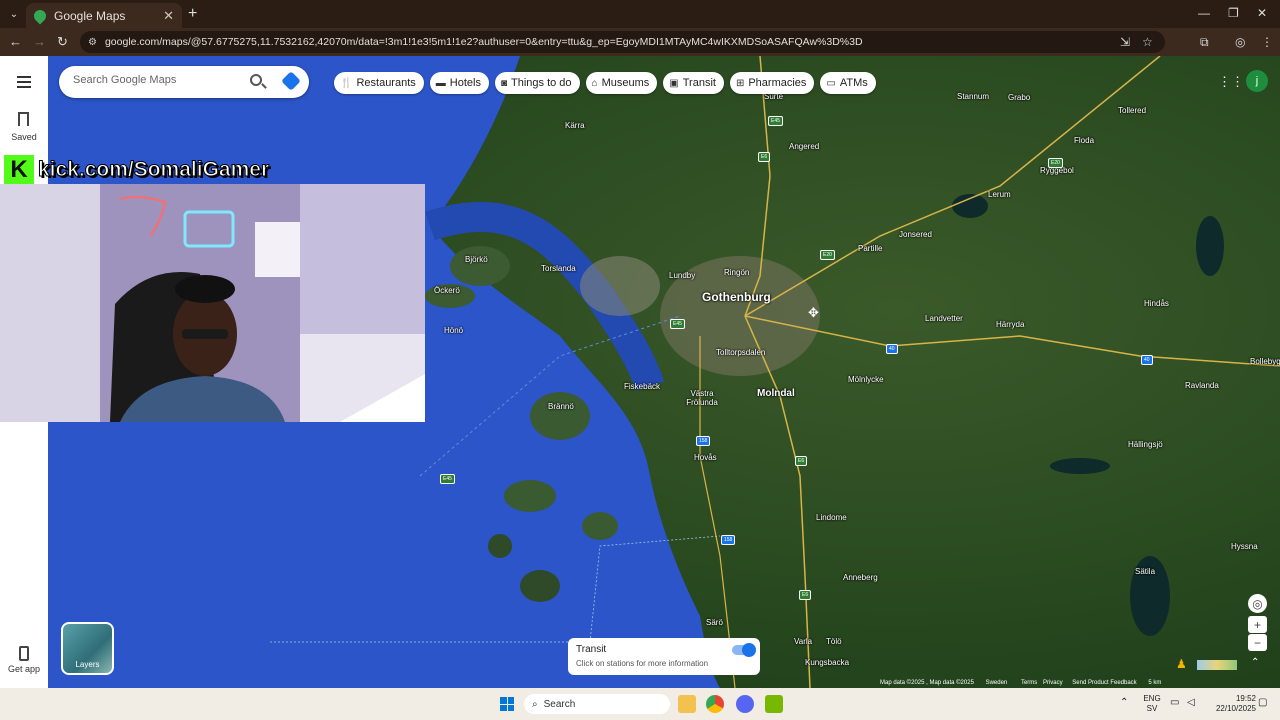  I want to click on transit-toggle, so click(744, 650).